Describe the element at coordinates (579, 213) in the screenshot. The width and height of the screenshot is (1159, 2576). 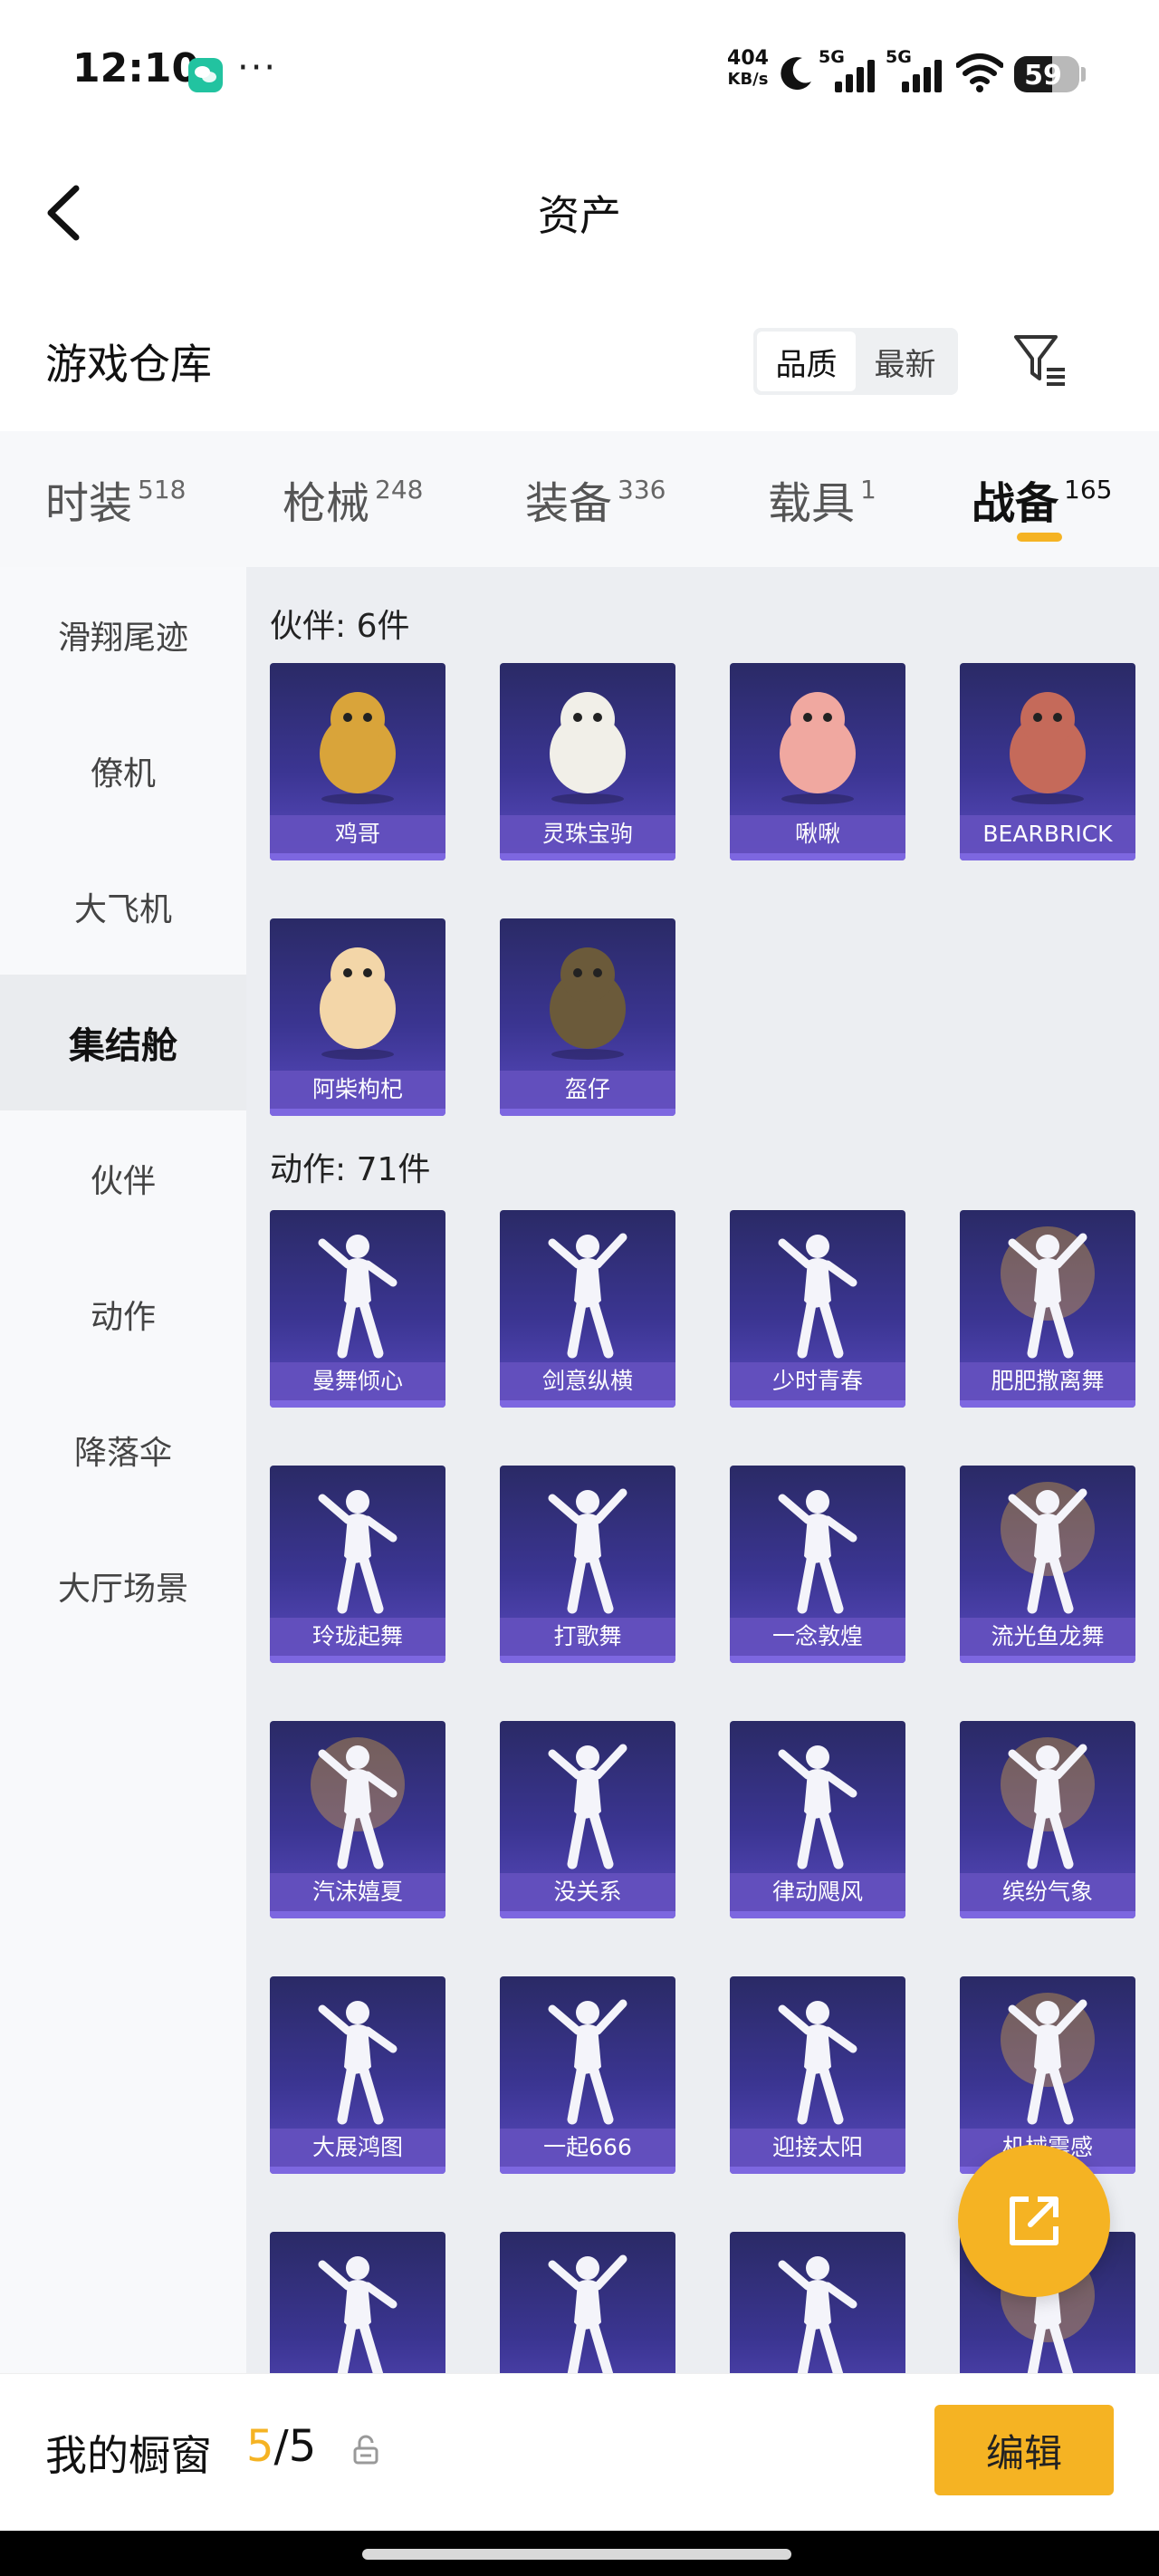
I see `nav-bar: 资产` at that location.